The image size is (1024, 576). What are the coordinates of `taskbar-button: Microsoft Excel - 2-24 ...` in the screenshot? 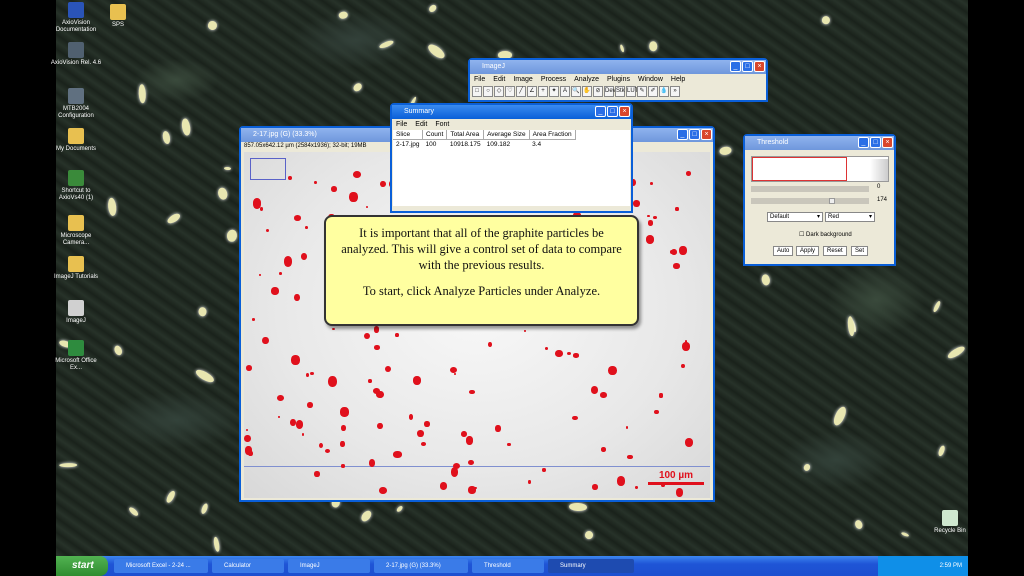 It's located at (161, 566).